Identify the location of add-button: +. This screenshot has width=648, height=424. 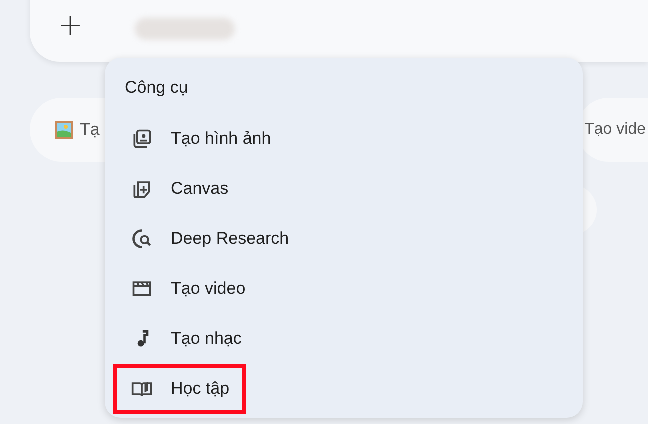
(71, 26).